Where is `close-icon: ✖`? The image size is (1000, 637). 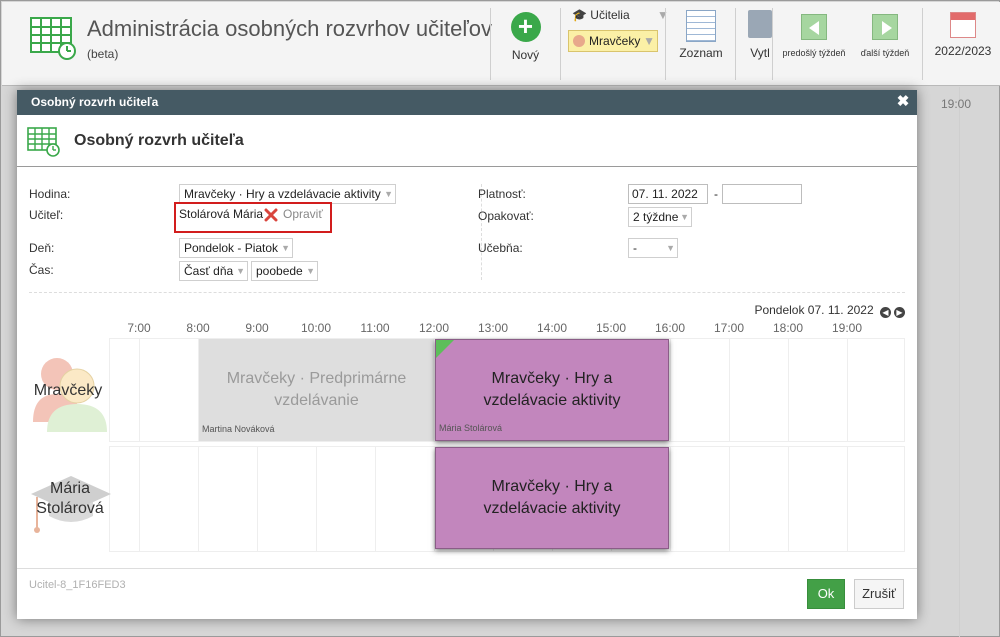
close-icon: ✖ is located at coordinates (903, 102).